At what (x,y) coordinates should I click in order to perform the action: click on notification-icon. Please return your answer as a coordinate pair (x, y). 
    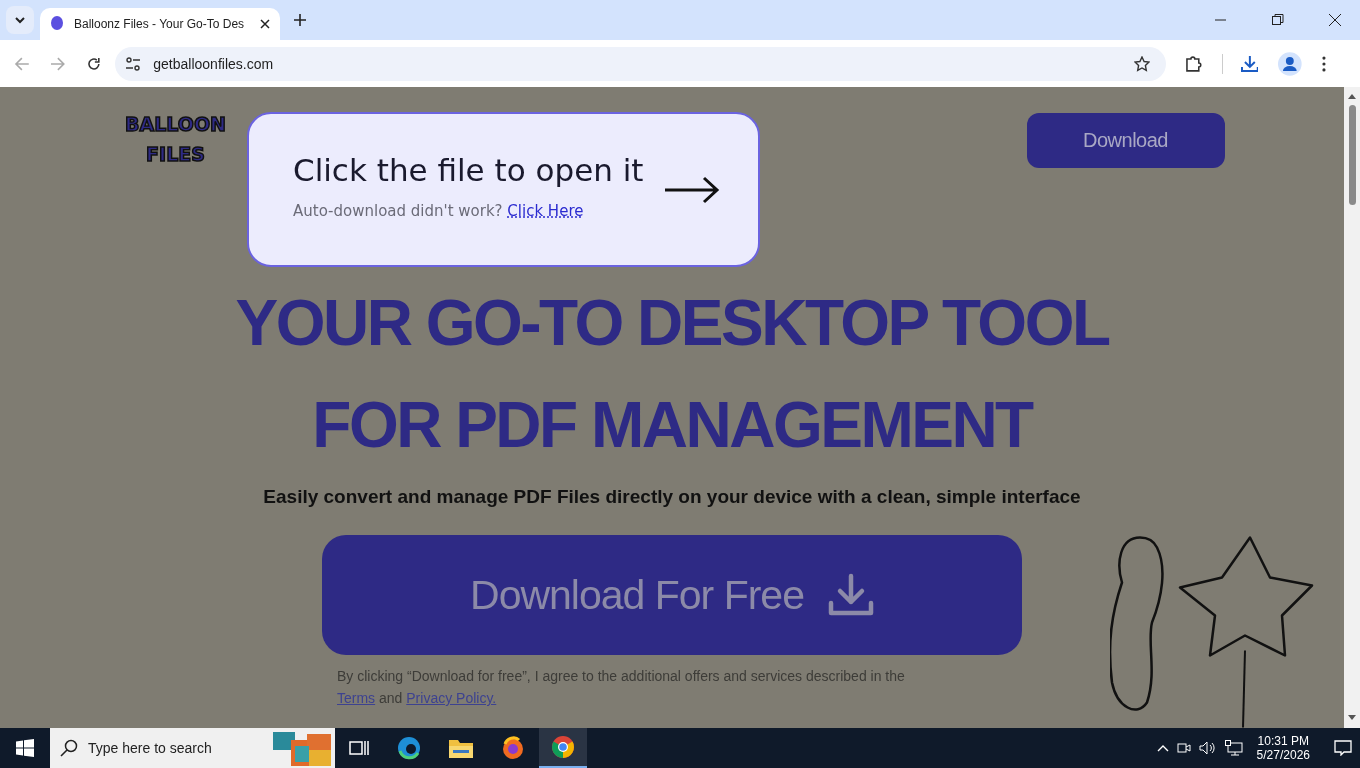
    Looking at the image, I should click on (1343, 748).